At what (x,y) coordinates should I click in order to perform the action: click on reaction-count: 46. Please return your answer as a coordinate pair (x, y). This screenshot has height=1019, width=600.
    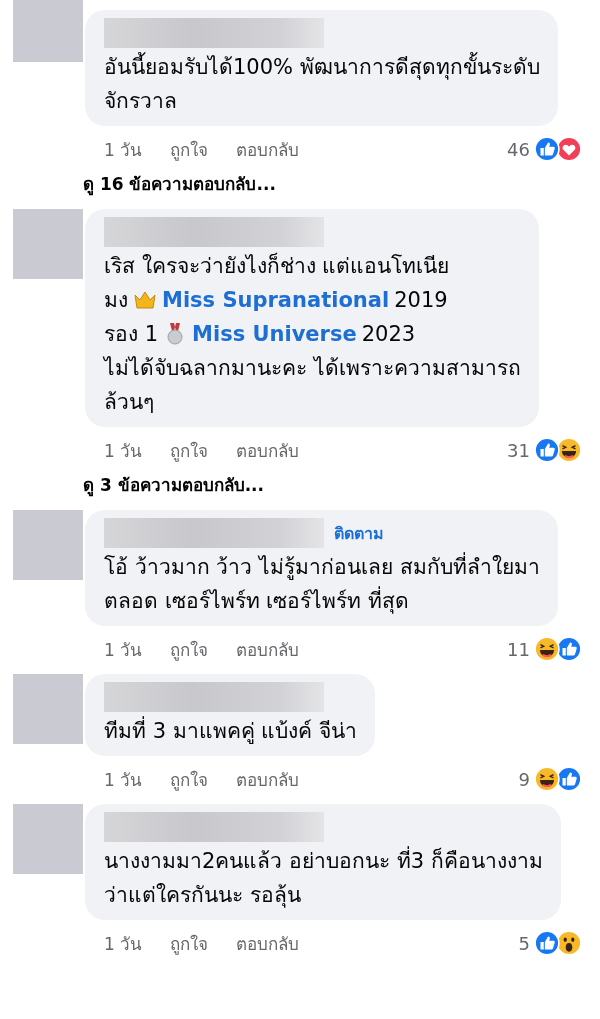
    Looking at the image, I should click on (518, 149).